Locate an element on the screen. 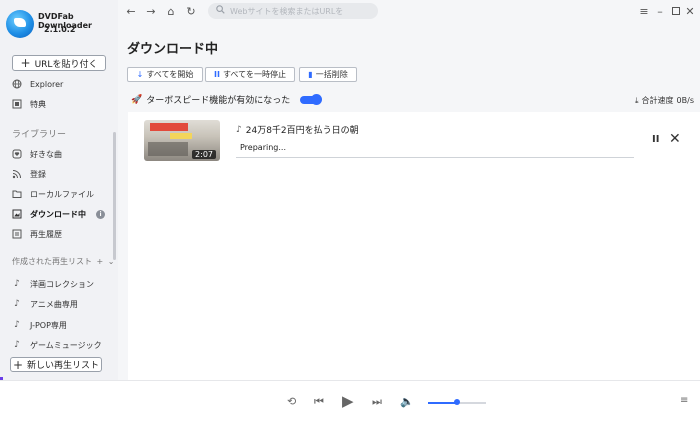 The image size is (700, 422). sidebar-item-label: 好きな曲 is located at coordinates (46, 154).